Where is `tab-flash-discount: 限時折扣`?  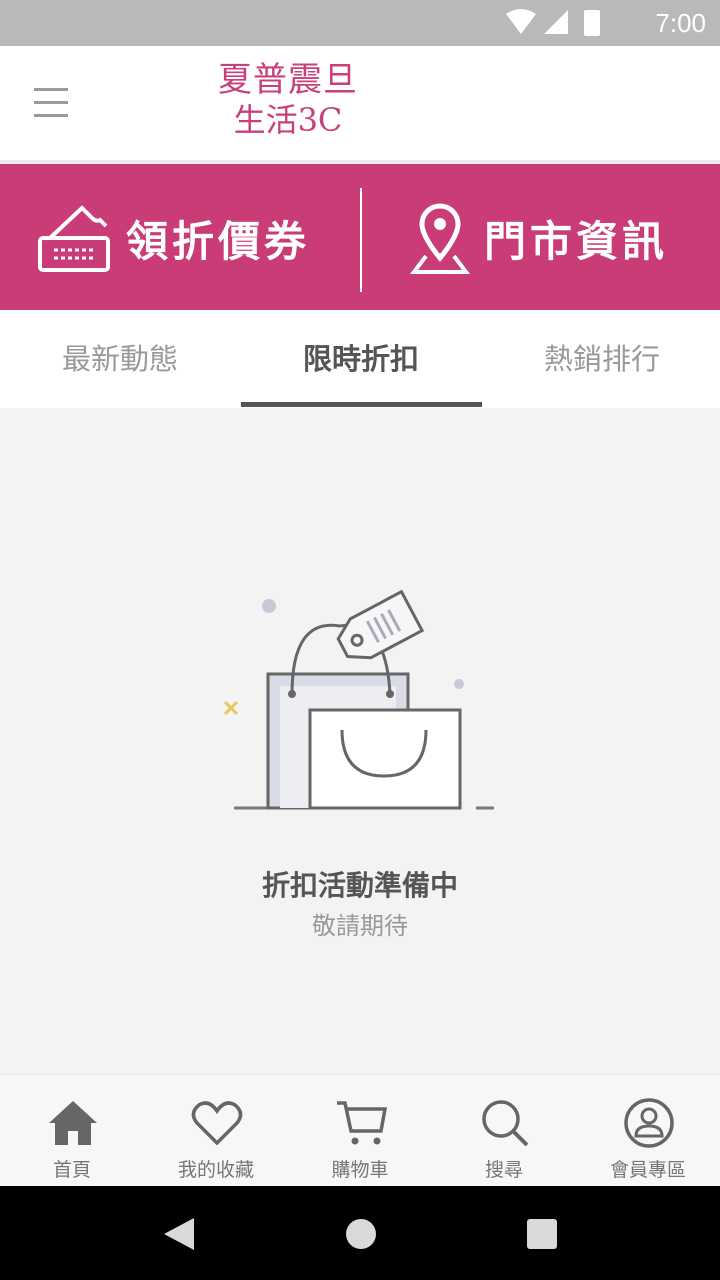
tab-flash-discount: 限時折扣 is located at coordinates (361, 359).